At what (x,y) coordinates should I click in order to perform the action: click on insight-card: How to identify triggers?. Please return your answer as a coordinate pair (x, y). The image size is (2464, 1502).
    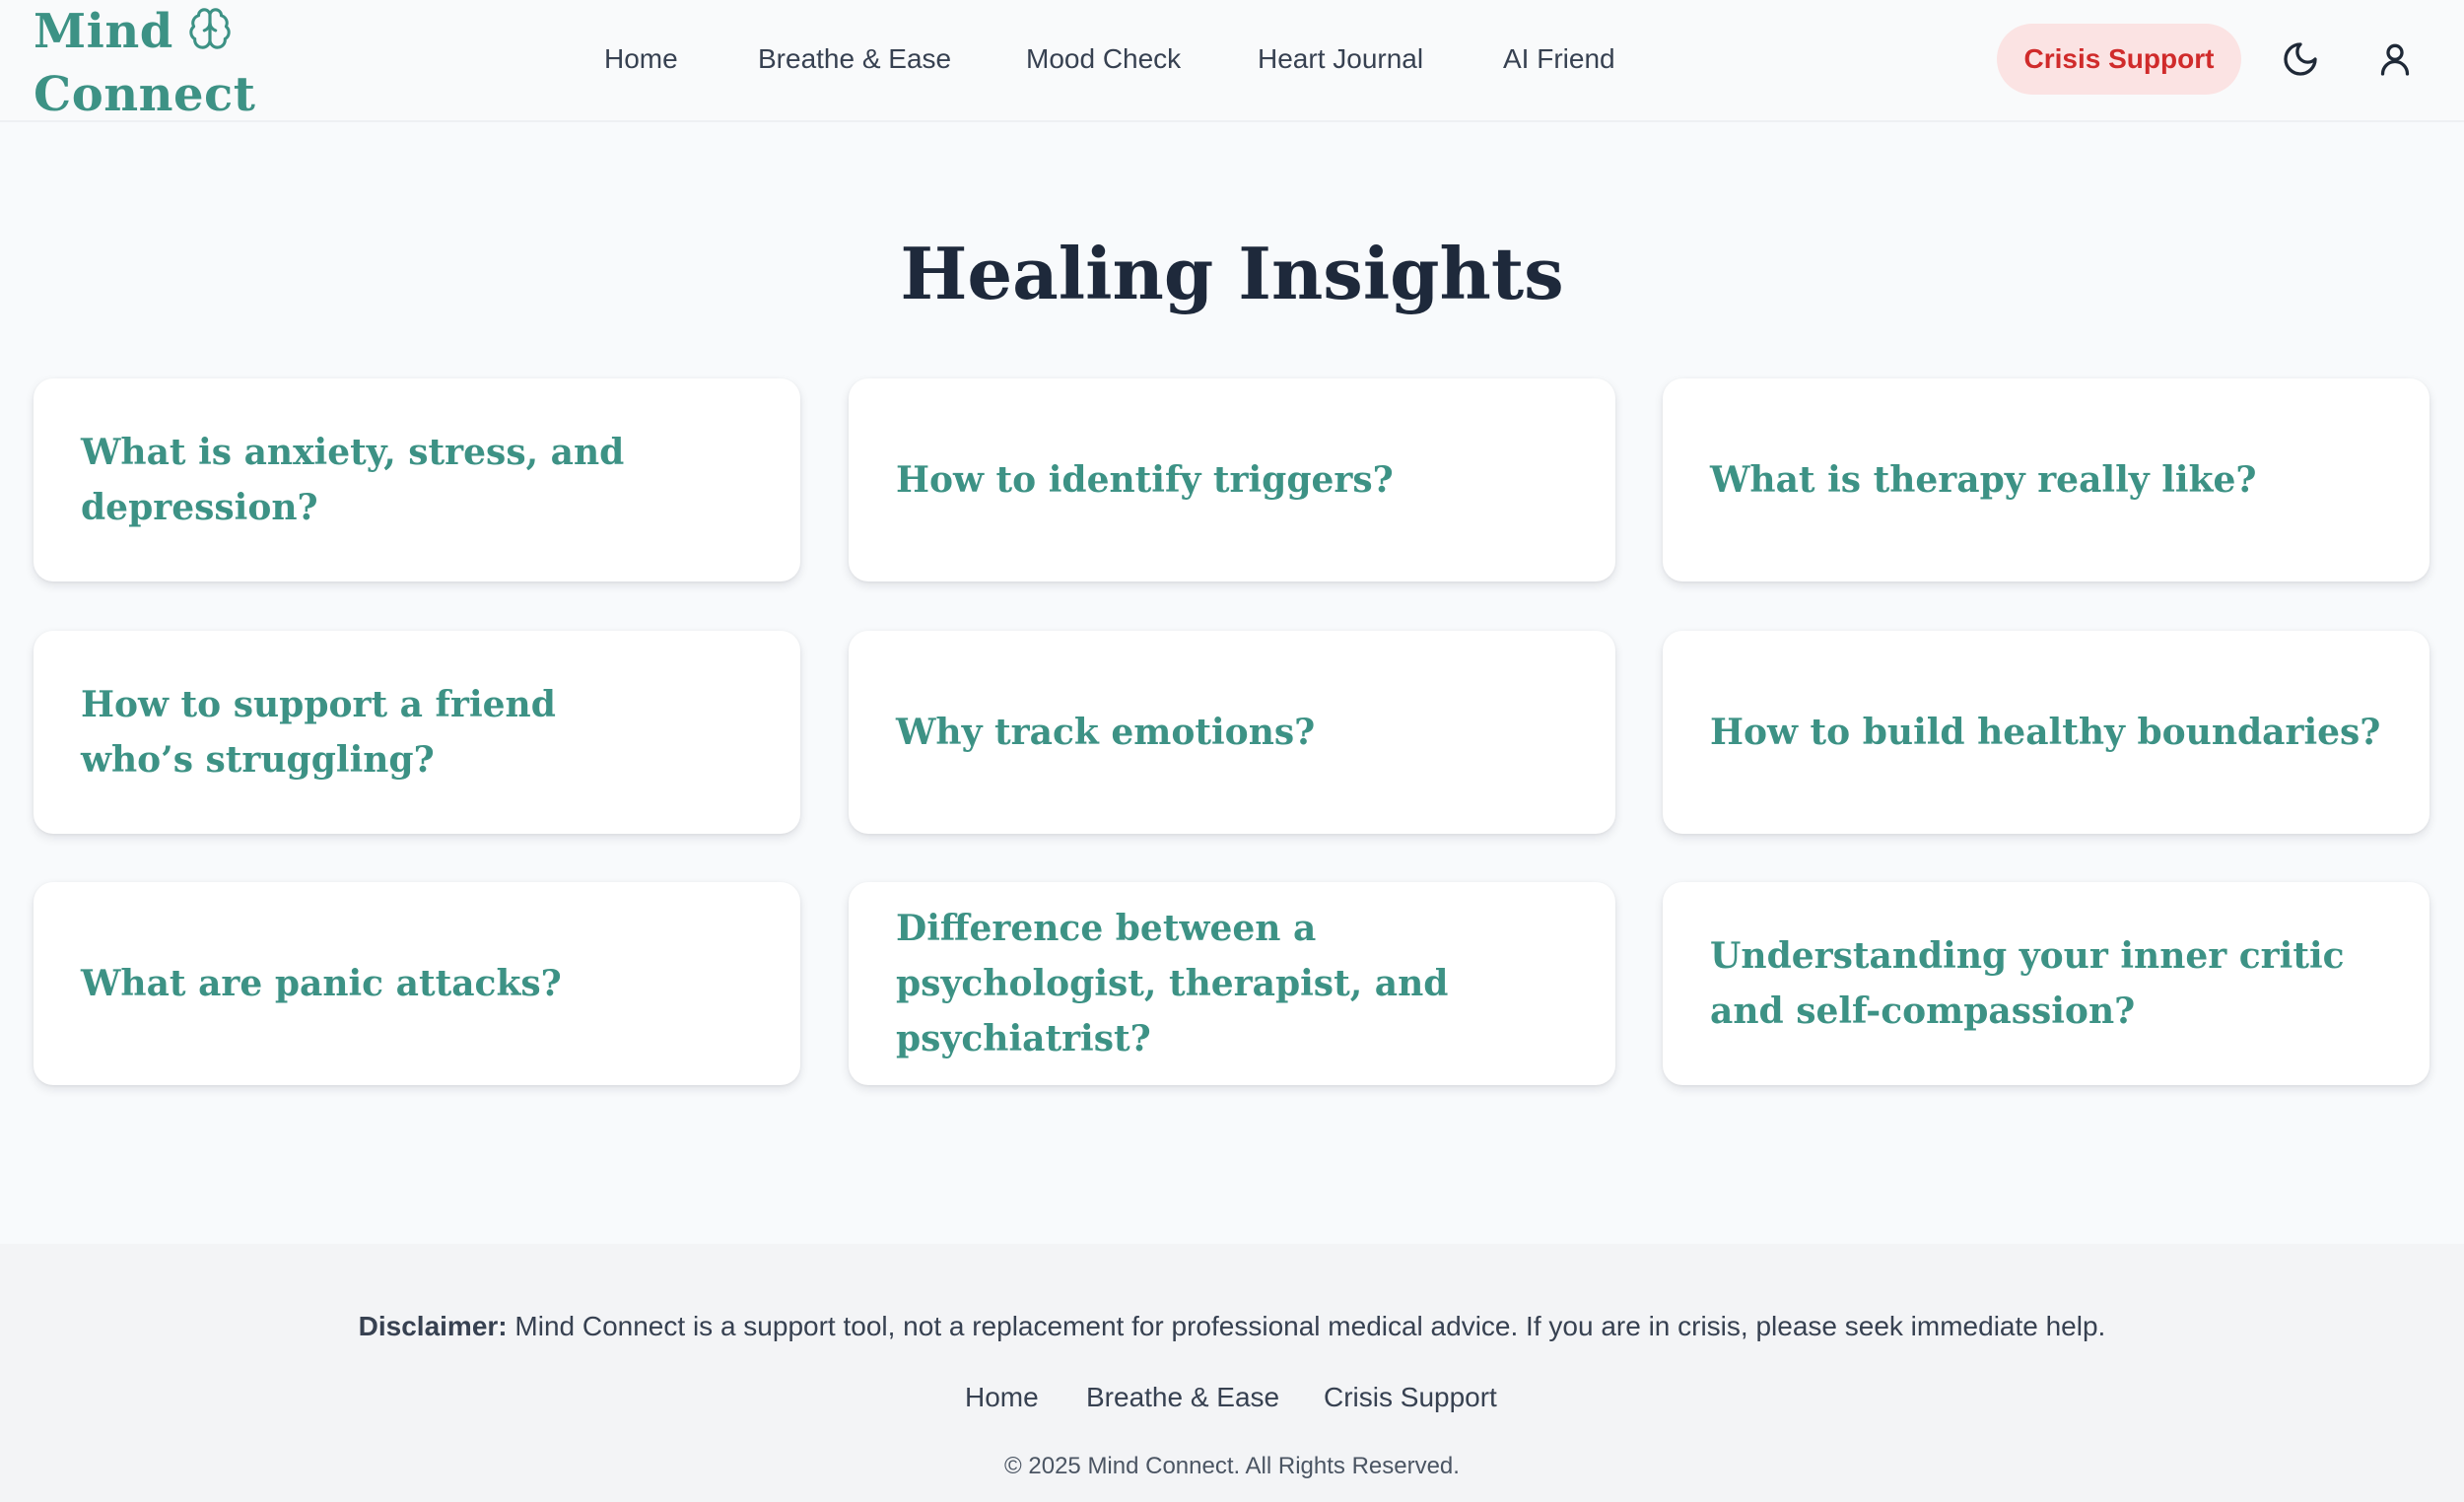
    Looking at the image, I should click on (1232, 479).